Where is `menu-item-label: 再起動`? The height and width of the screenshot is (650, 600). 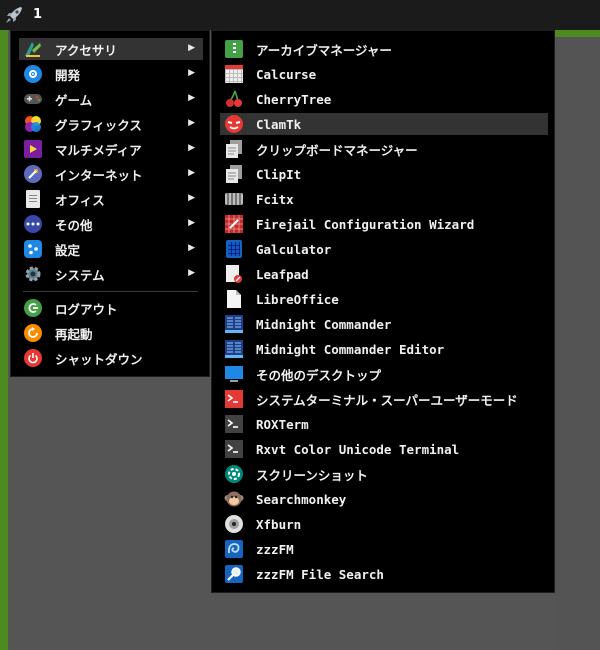
menu-item-label: 再起動 is located at coordinates (74, 334).